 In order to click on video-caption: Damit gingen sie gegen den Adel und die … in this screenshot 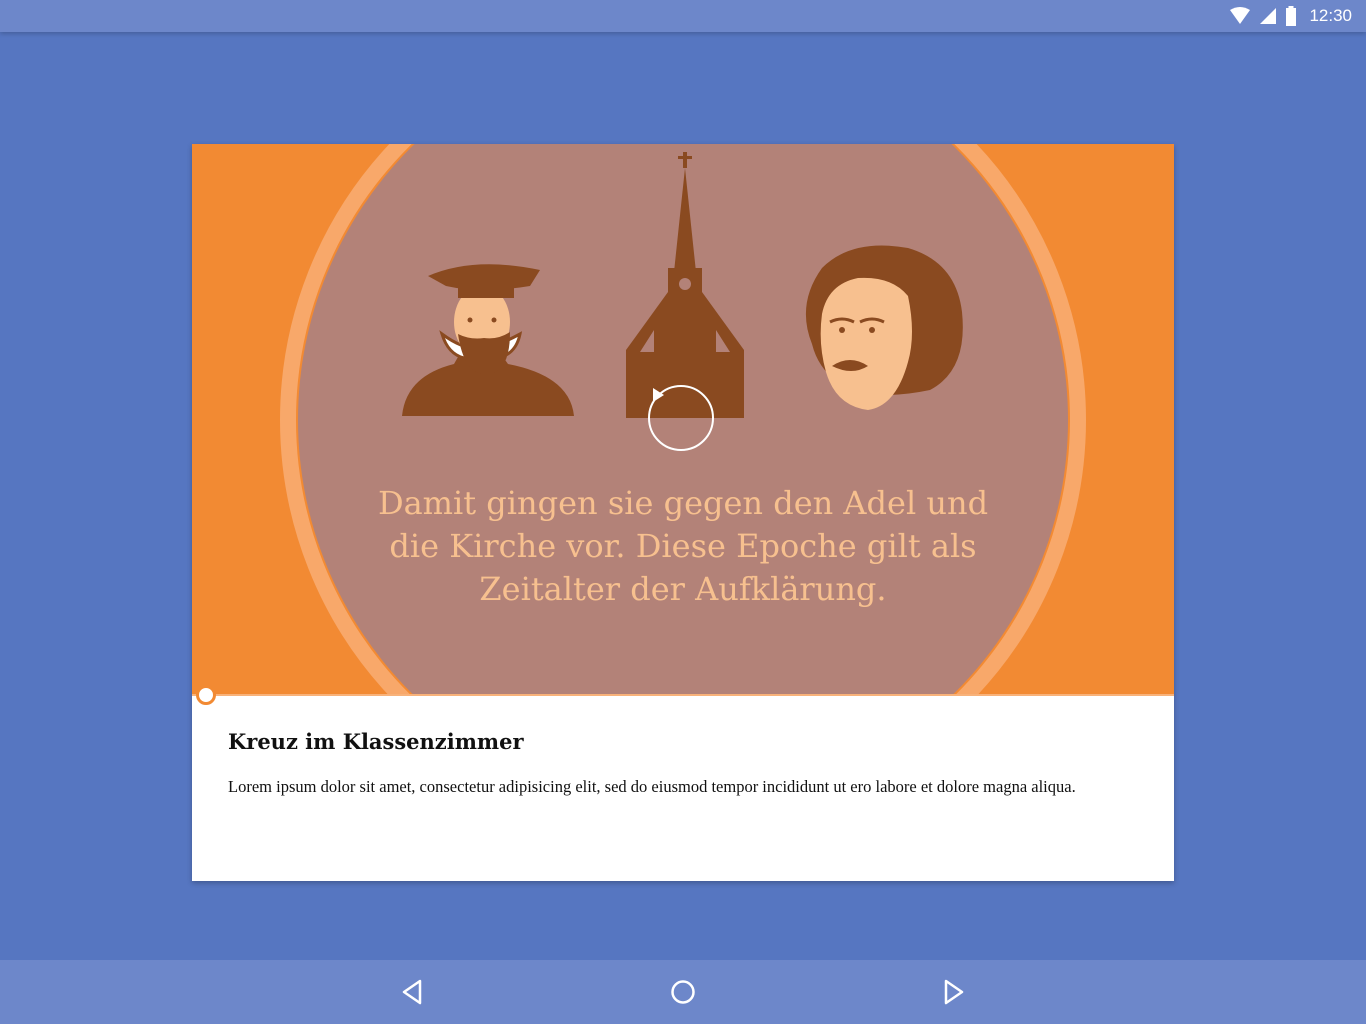, I will do `click(683, 546)`.